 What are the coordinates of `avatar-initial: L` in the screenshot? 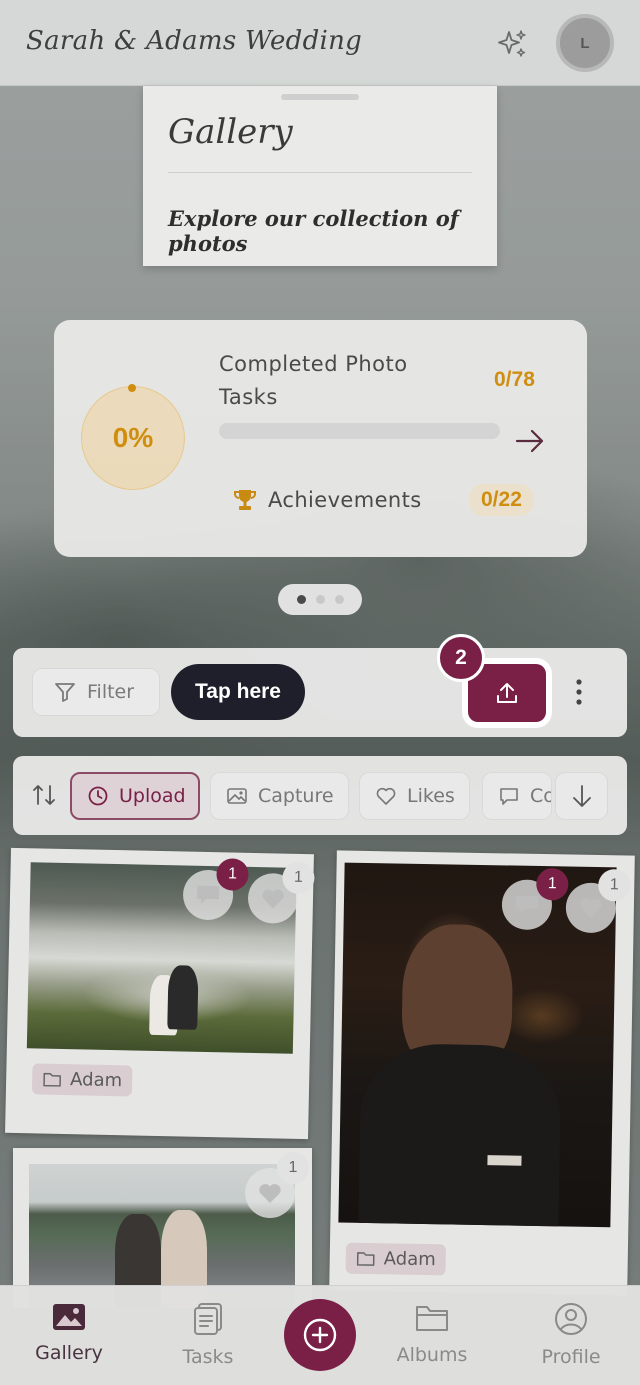 It's located at (585, 43).